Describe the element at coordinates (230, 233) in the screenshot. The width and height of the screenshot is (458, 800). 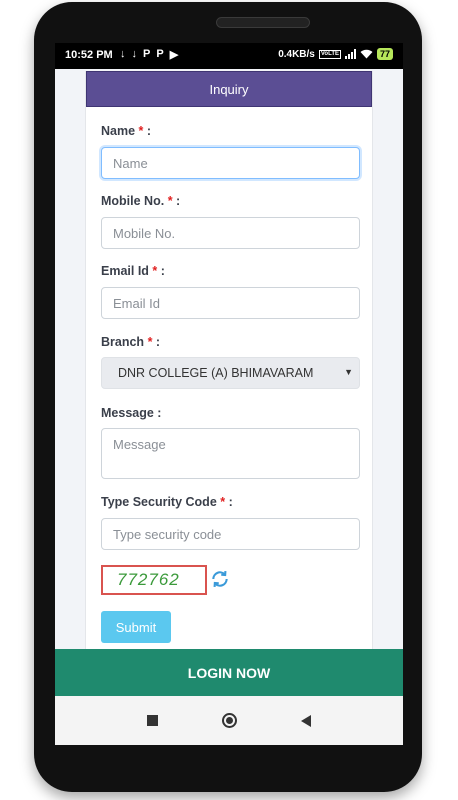
I see `mobile-input` at that location.